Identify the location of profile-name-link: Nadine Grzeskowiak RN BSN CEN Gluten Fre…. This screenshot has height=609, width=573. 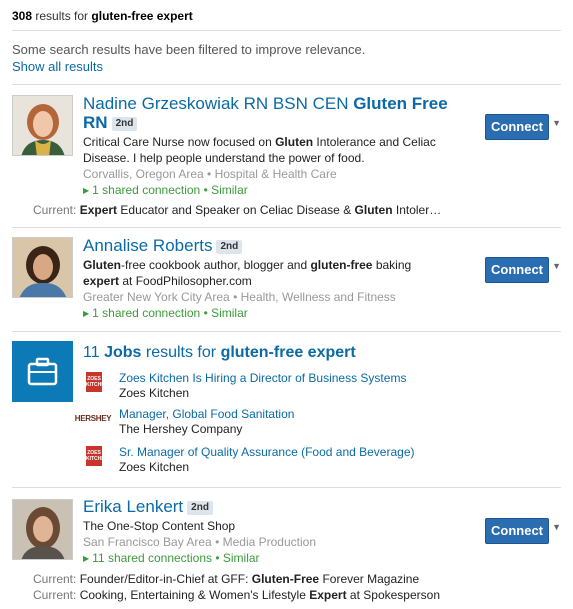
(276, 113).